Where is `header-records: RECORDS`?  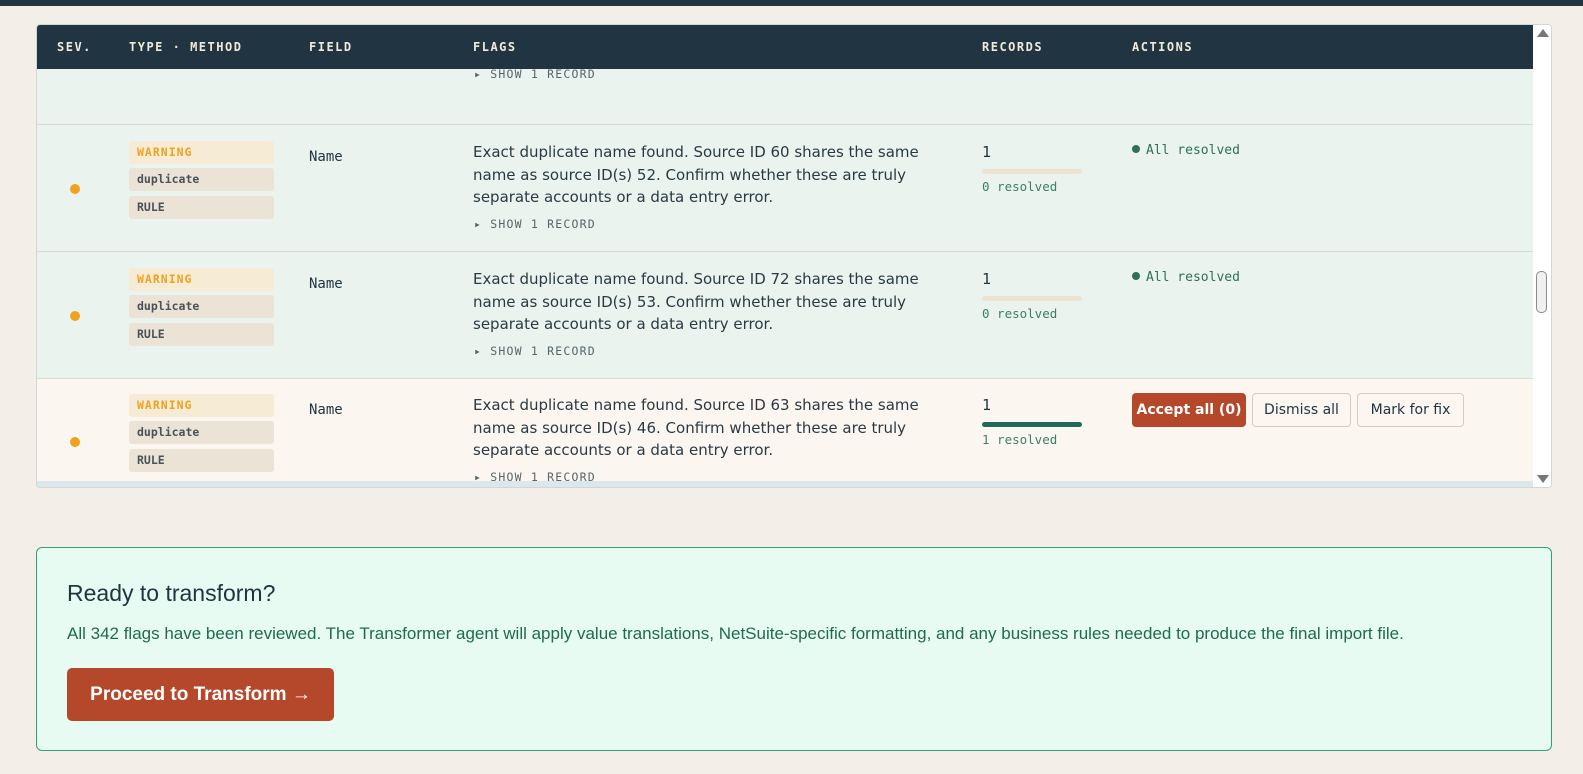 header-records: RECORDS is located at coordinates (1013, 47).